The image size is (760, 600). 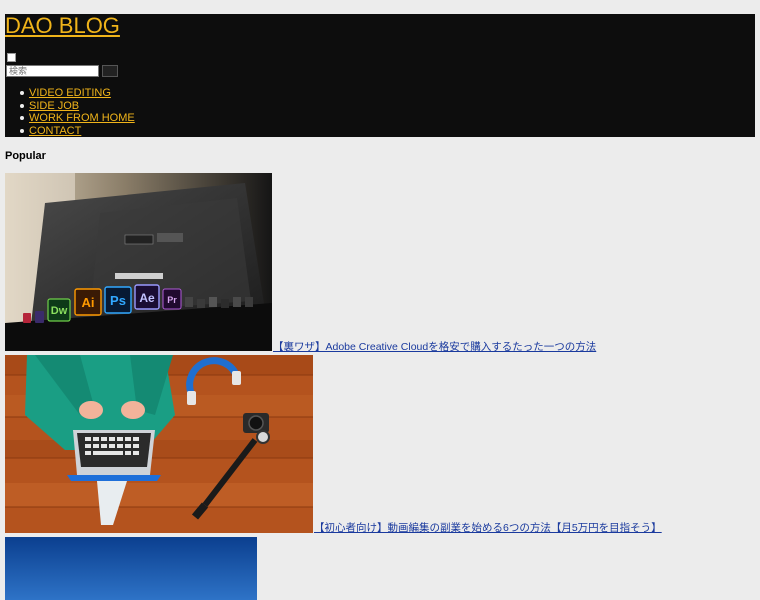 What do you see at coordinates (147, 298) in the screenshot?
I see `post-icon-label: Ae` at bounding box center [147, 298].